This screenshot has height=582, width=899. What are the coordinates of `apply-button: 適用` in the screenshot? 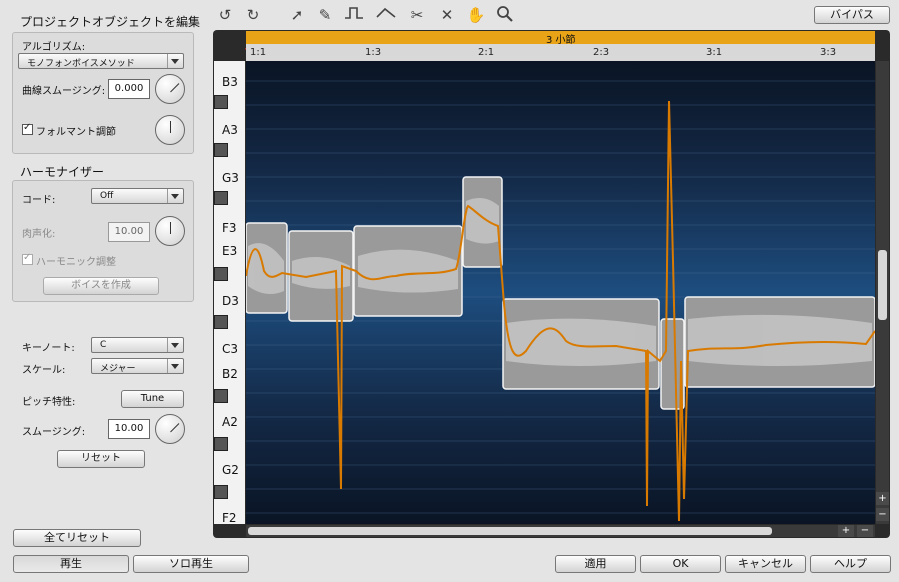 It's located at (595, 564).